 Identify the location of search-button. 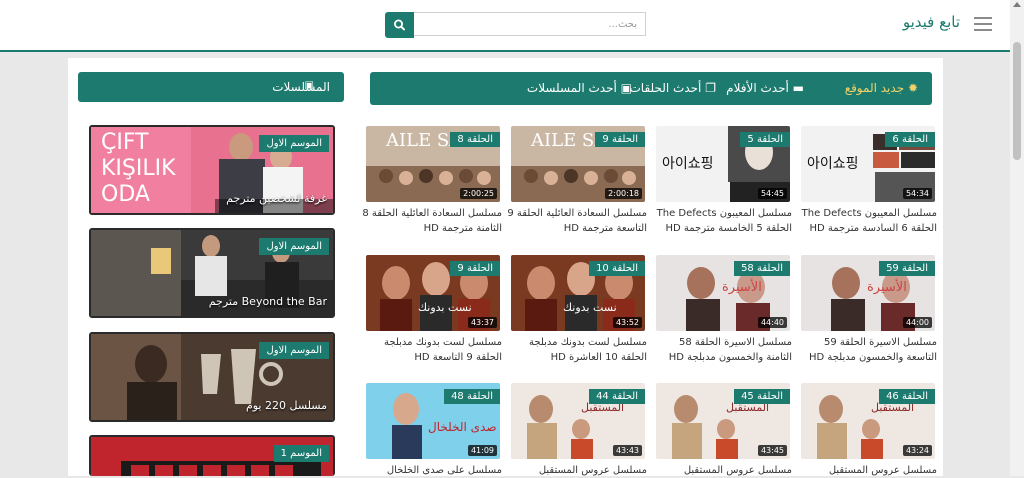
(399, 25).